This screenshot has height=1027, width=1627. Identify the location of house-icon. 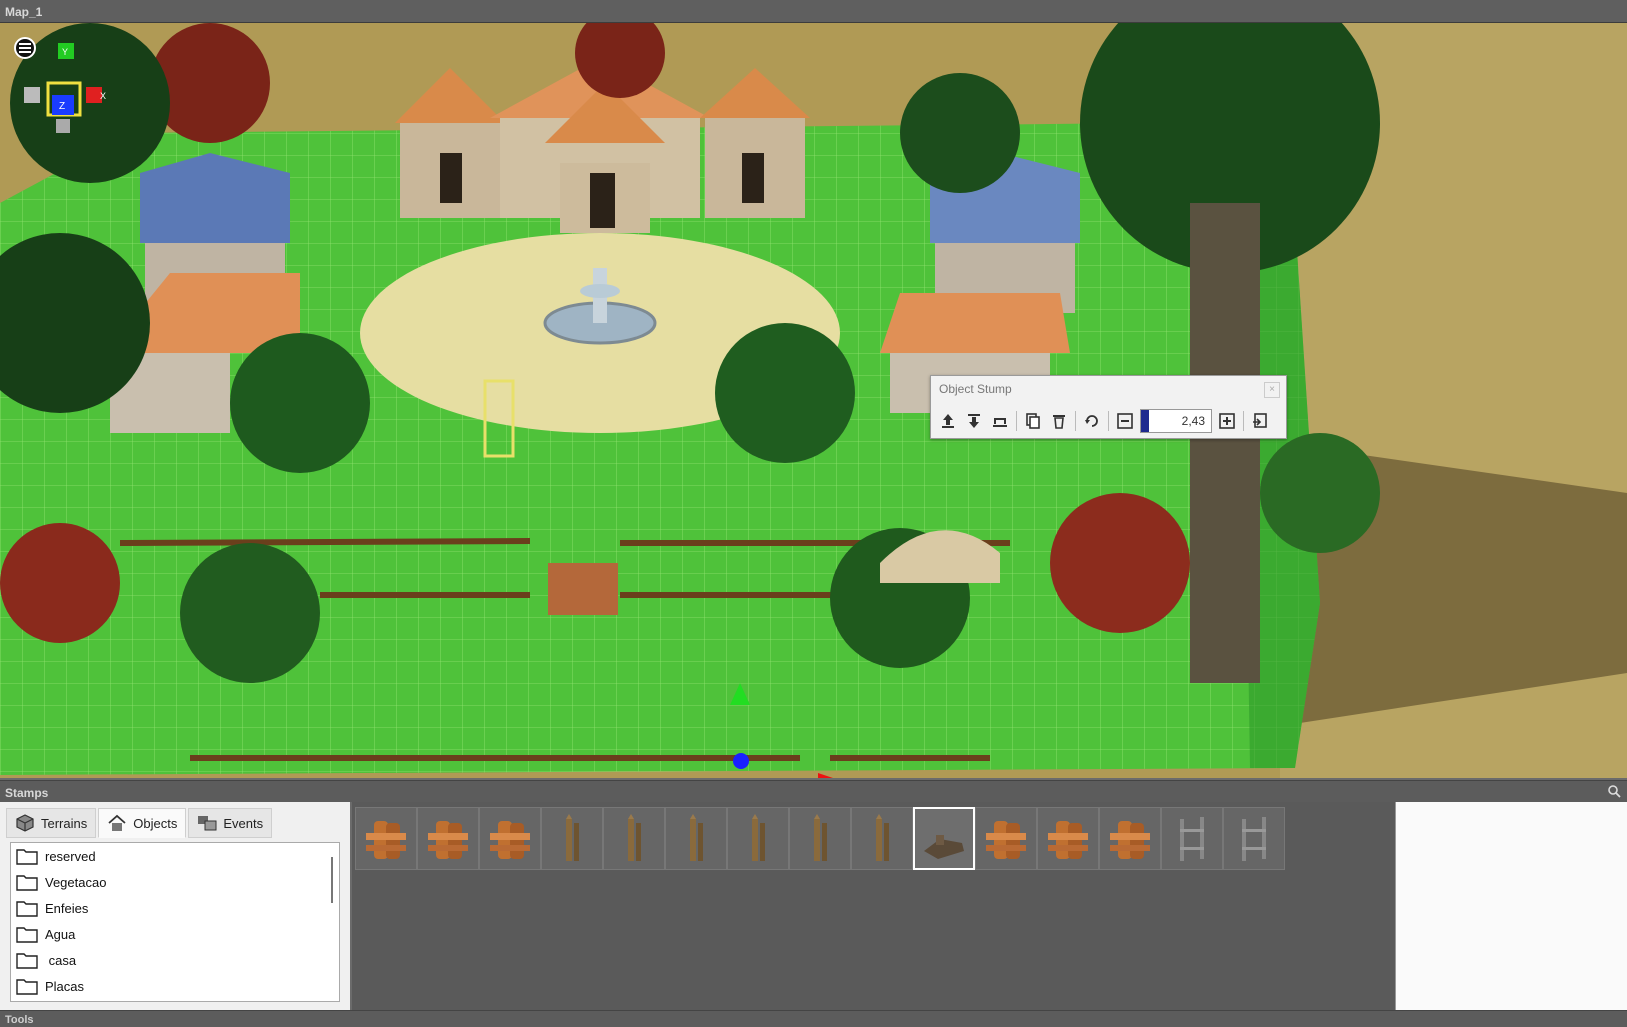
(117, 822).